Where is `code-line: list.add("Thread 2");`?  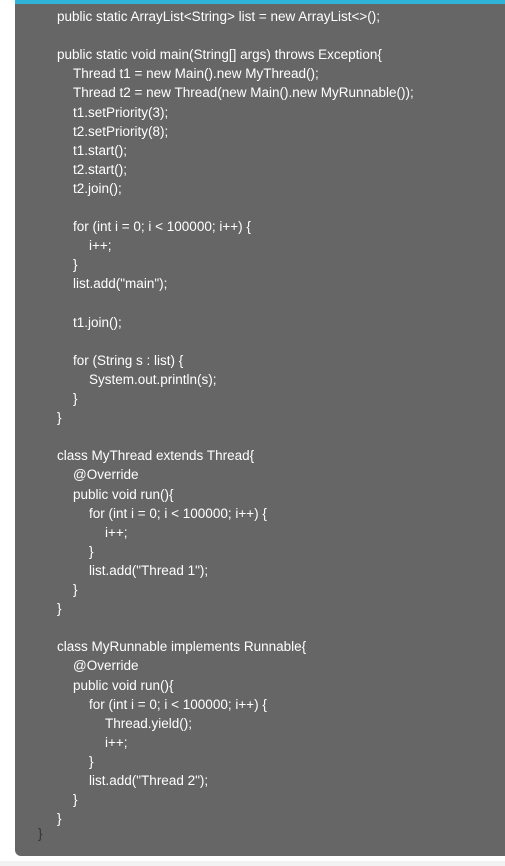
code-line: list.add("Thread 2"); is located at coordinates (149, 780).